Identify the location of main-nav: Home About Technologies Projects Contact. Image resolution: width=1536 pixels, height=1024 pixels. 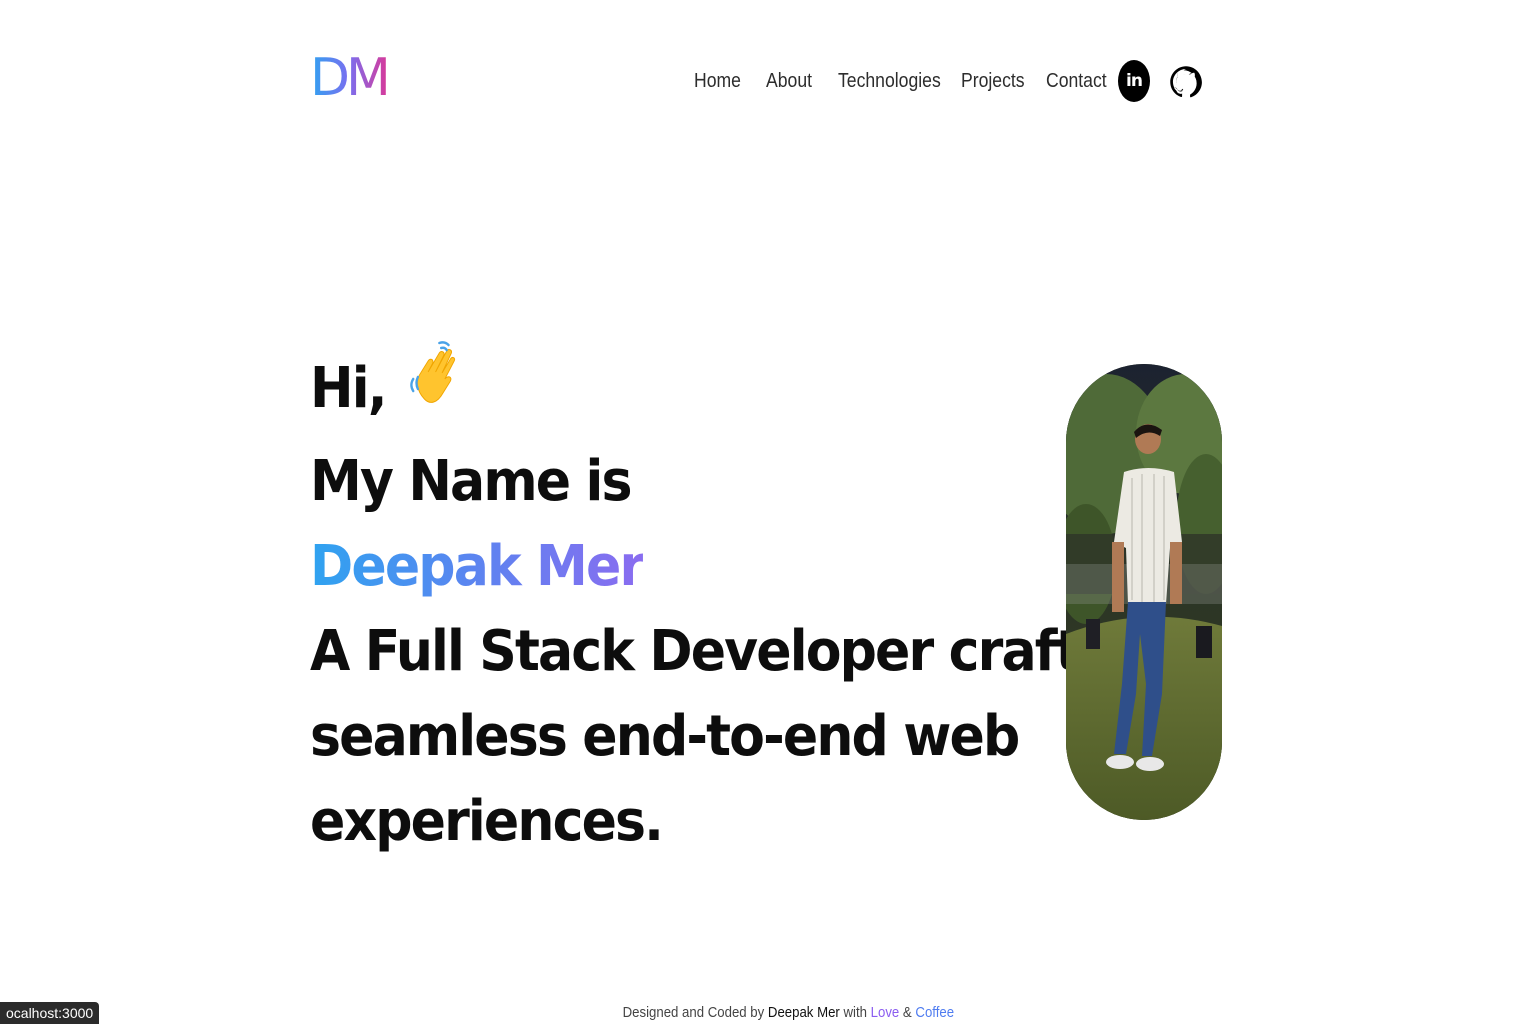
(908, 81).